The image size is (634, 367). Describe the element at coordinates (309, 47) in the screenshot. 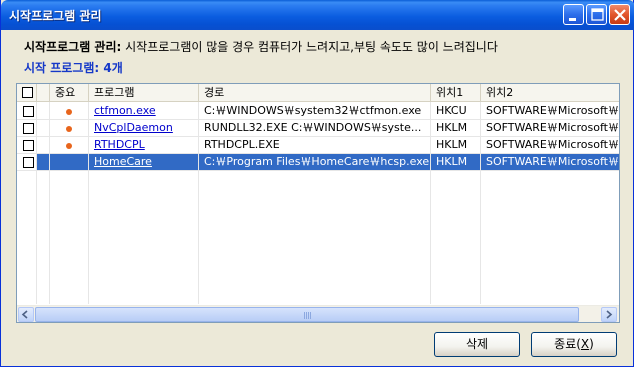

I see `description-body: 시작프로그램이 많을 경우 컴퓨터가 느려지고,부팅 속도도 많이 느려집니다` at that location.